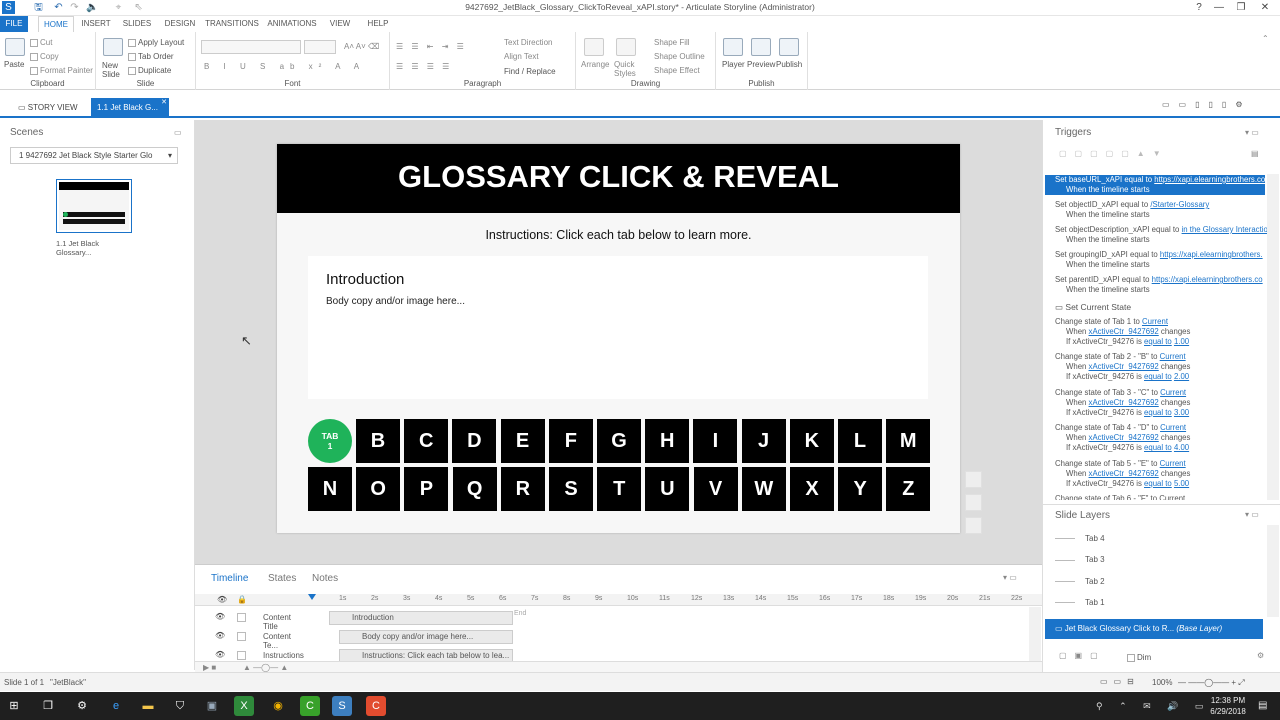 This screenshot has width=1280, height=720. I want to click on tab-letter-d: D, so click(474, 441).